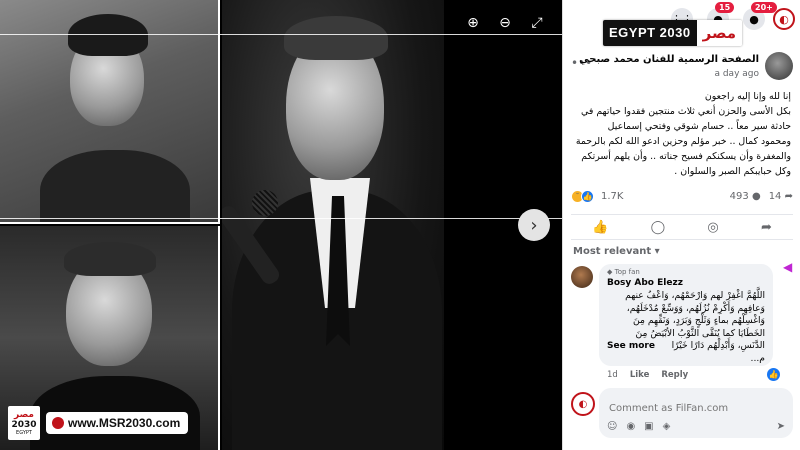 The height and width of the screenshot is (450, 800). Describe the element at coordinates (24, 423) in the screenshot. I see `msr2030-logo: مصر 2030 EGYPT` at that location.